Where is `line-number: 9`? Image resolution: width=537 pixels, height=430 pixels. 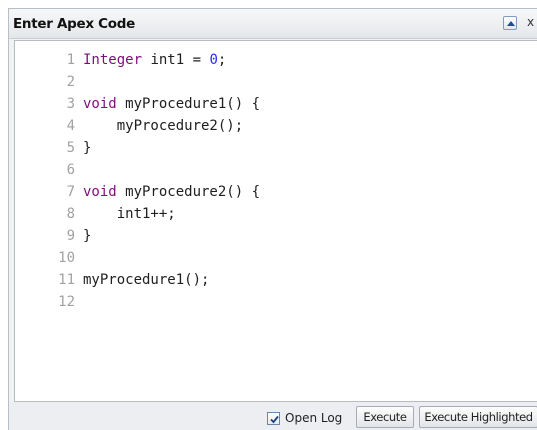
line-number: 9 is located at coordinates (70, 236).